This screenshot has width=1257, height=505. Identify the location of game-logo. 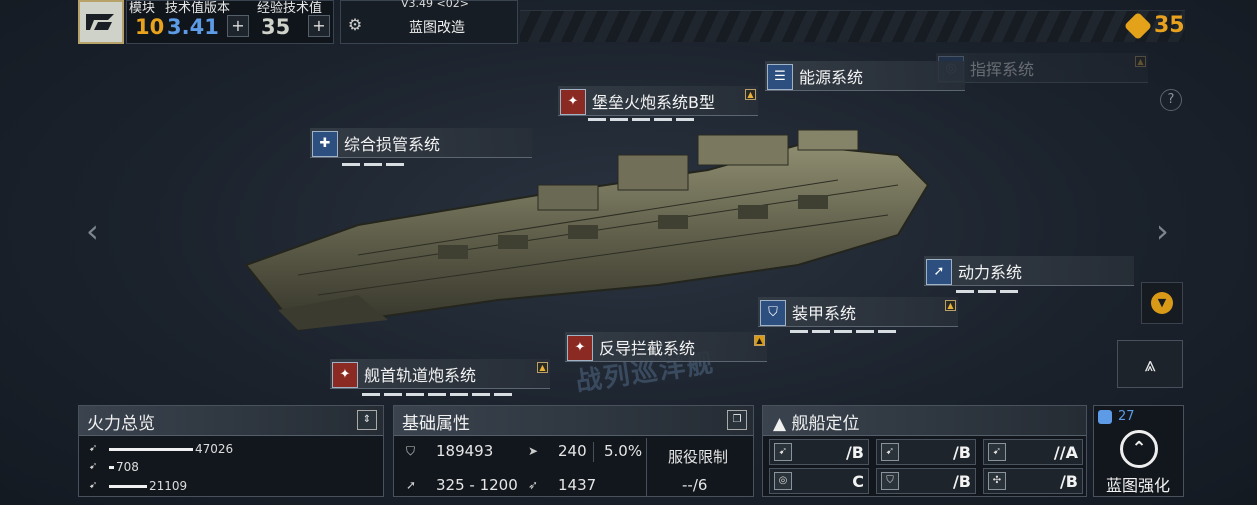
(101, 22).